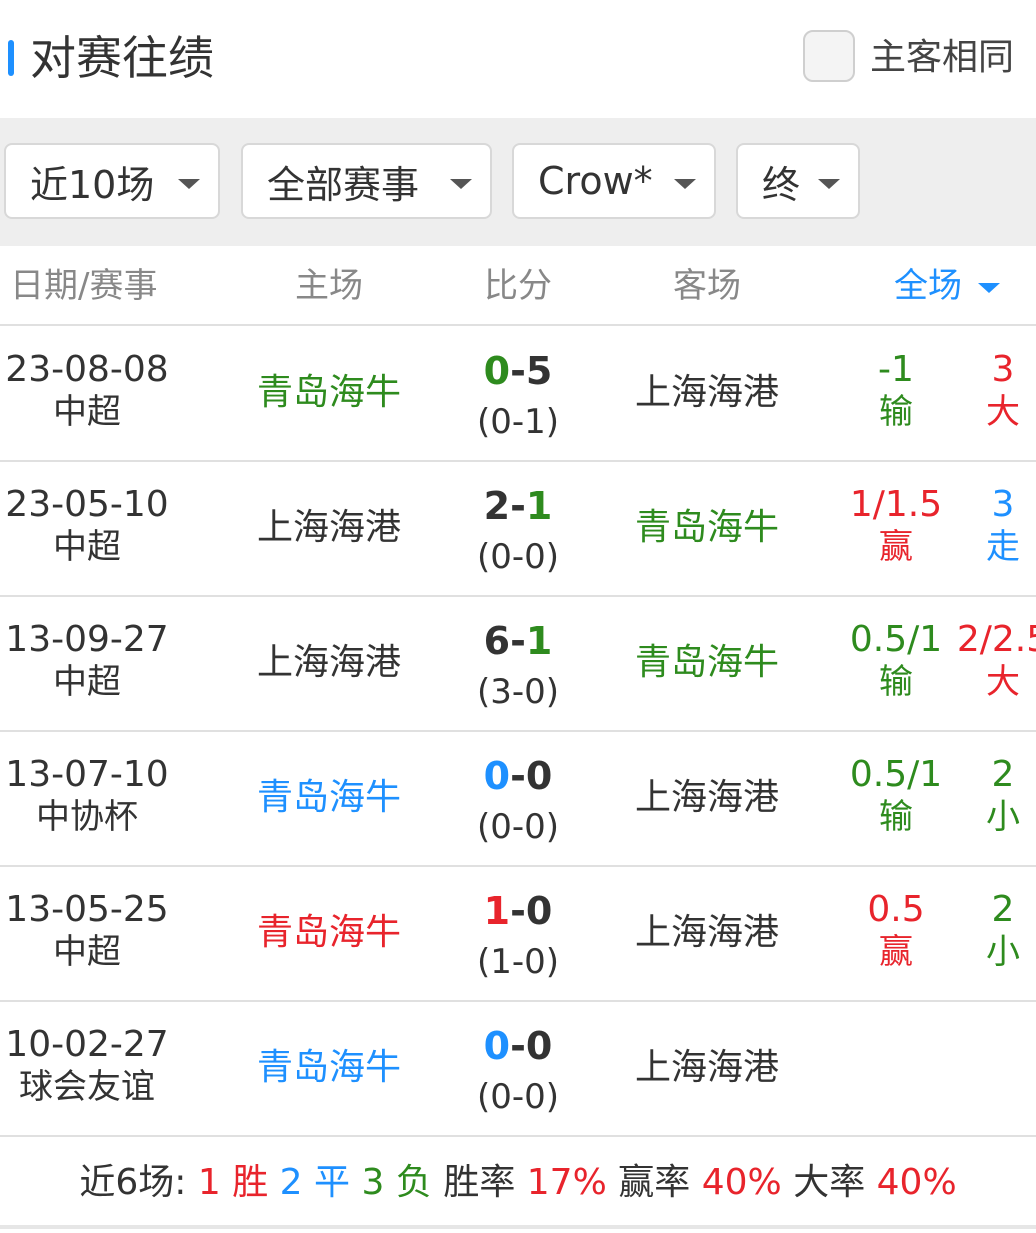 This screenshot has height=1233, width=1036. Describe the element at coordinates (539, 641) in the screenshot. I see `score-away: 1` at that location.